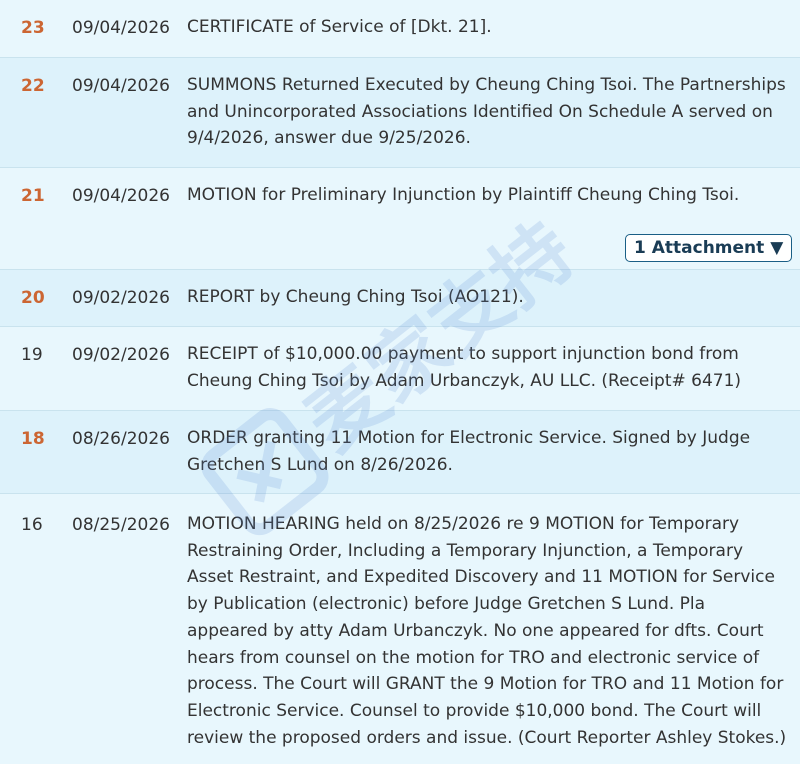  I want to click on entry-number: 19, so click(32, 355).